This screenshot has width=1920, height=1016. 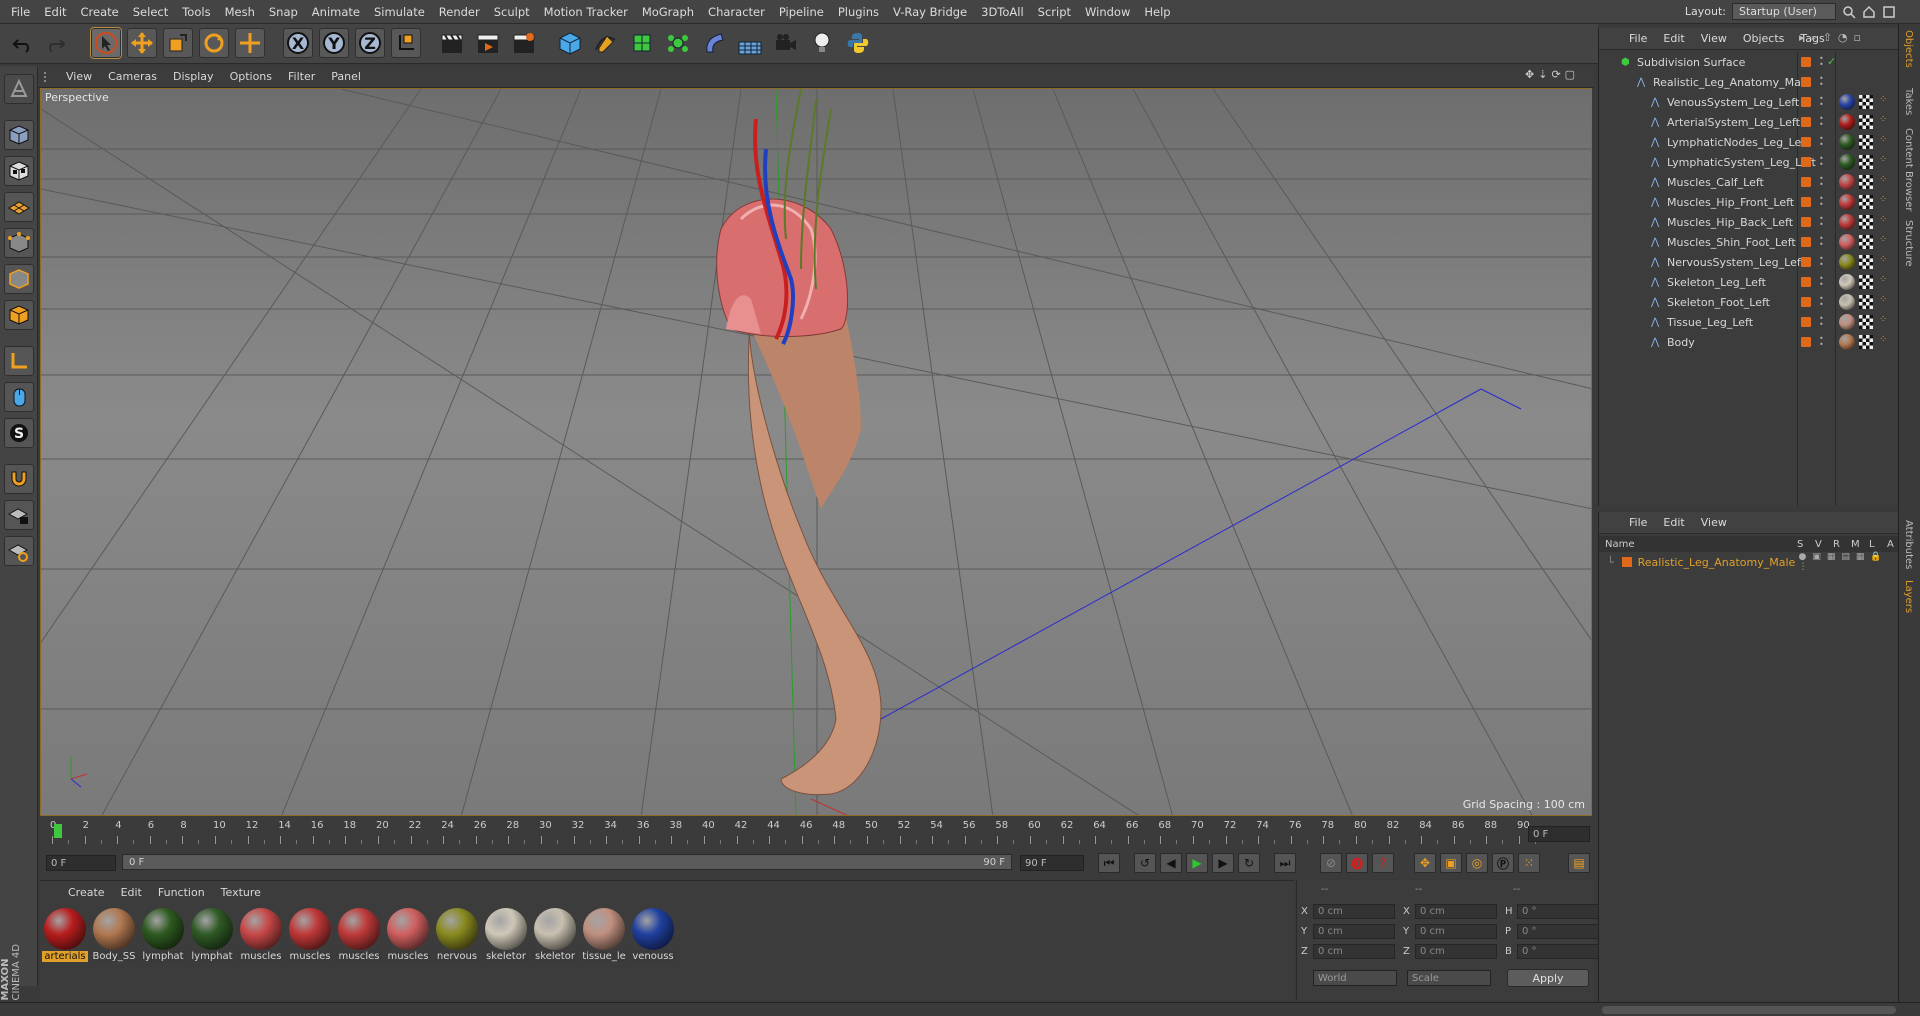 I want to click on snapping-button: S, so click(x=19, y=433).